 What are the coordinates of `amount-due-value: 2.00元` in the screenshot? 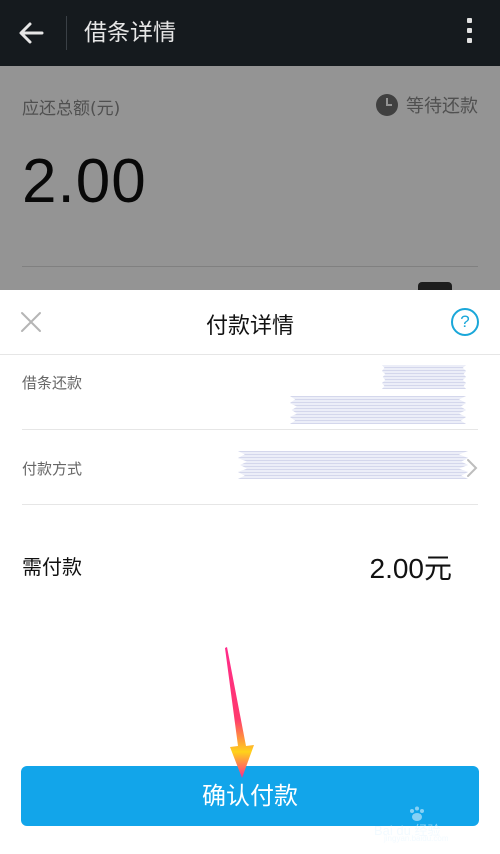 It's located at (411, 568).